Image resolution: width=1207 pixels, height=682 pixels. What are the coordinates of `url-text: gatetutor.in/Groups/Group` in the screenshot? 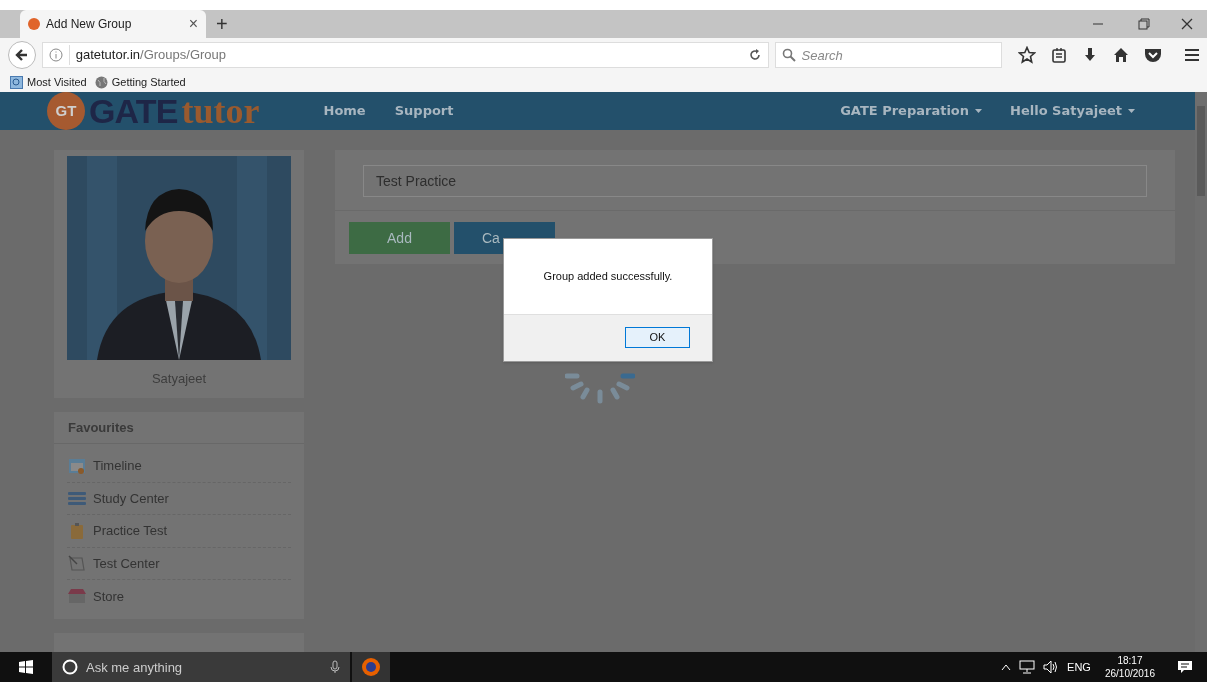 It's located at (147, 55).